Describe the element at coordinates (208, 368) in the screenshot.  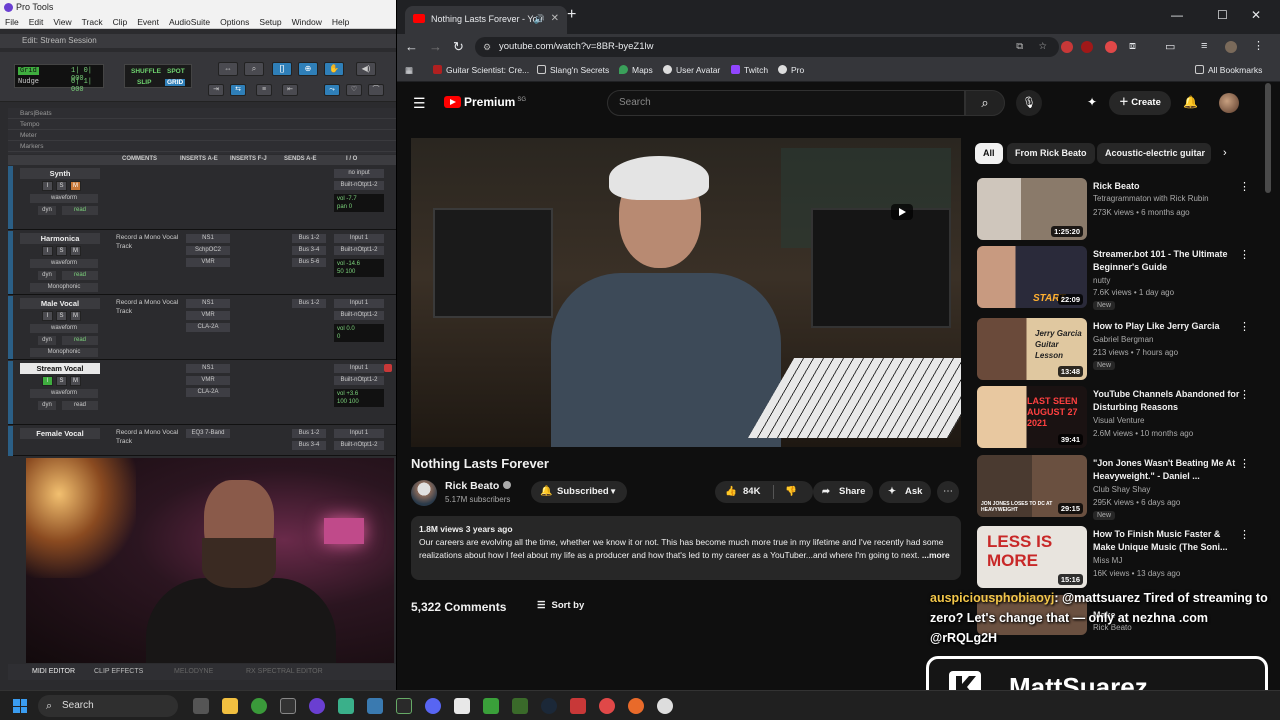
I see `insert-a: NS1` at that location.